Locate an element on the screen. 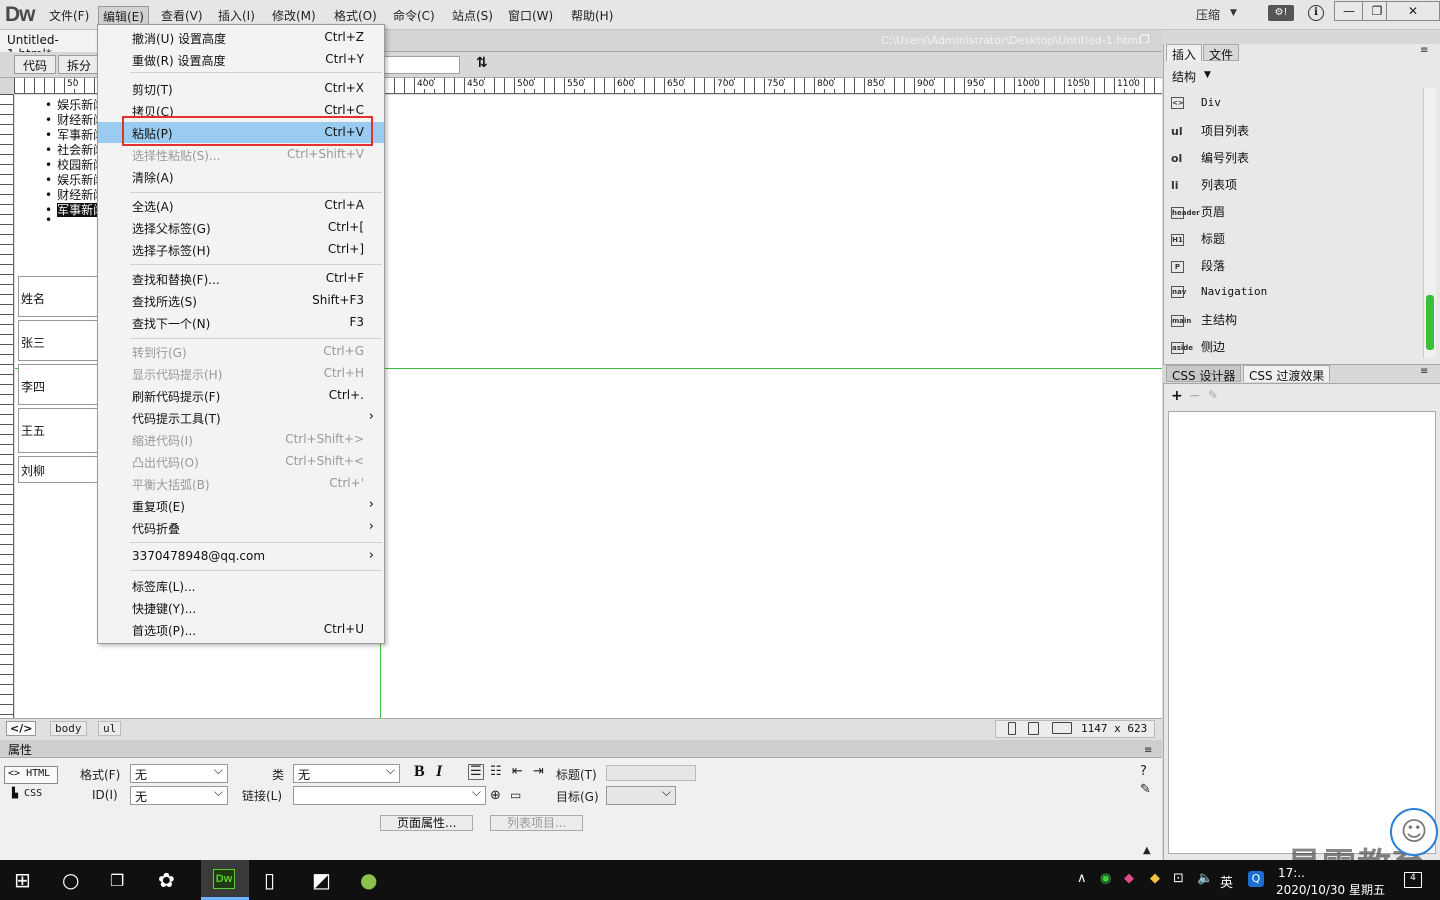 This screenshot has height=900, width=1440. menu-8: 窗口(W) is located at coordinates (530, 15).